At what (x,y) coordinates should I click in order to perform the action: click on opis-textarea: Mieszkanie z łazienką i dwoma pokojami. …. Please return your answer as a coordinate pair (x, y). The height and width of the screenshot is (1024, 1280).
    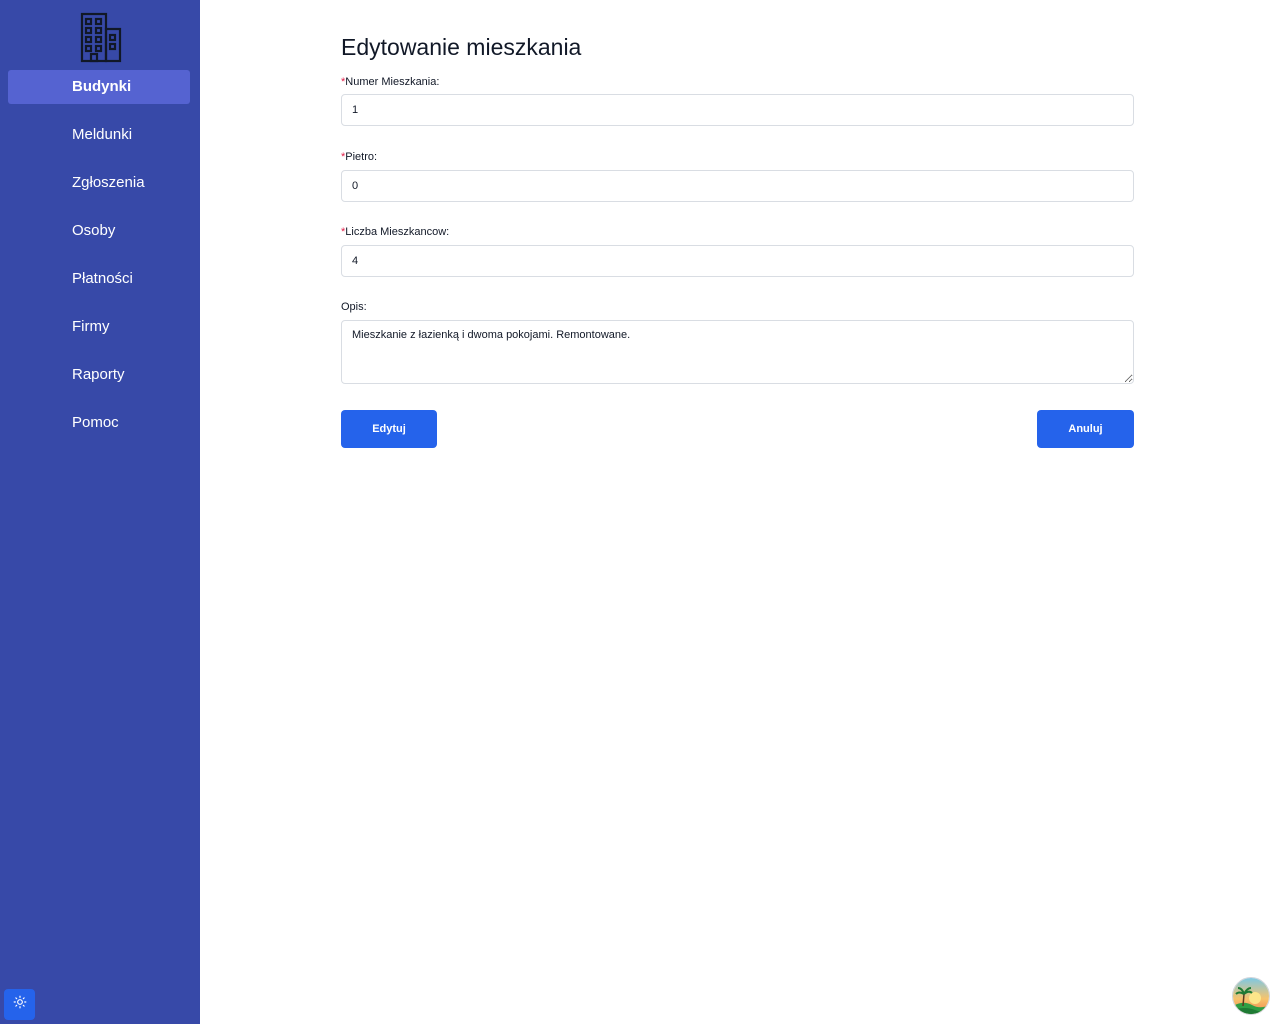
    Looking at the image, I should click on (737, 352).